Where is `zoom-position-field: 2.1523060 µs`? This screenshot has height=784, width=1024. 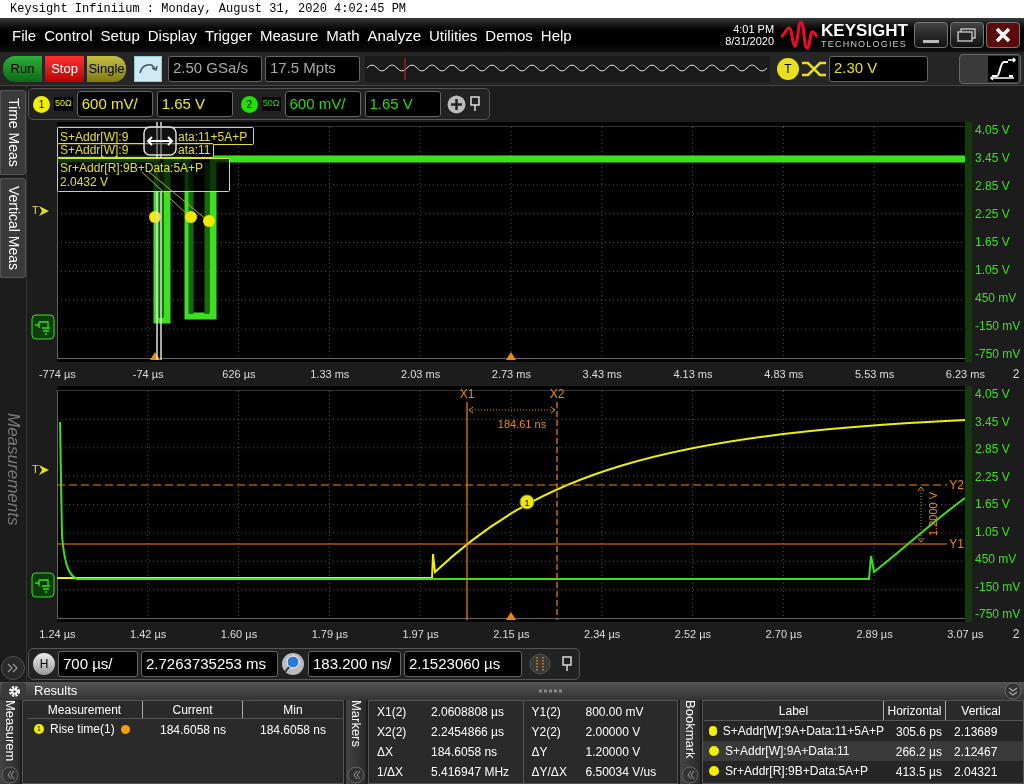
zoom-position-field: 2.1523060 µs is located at coordinates (463, 664).